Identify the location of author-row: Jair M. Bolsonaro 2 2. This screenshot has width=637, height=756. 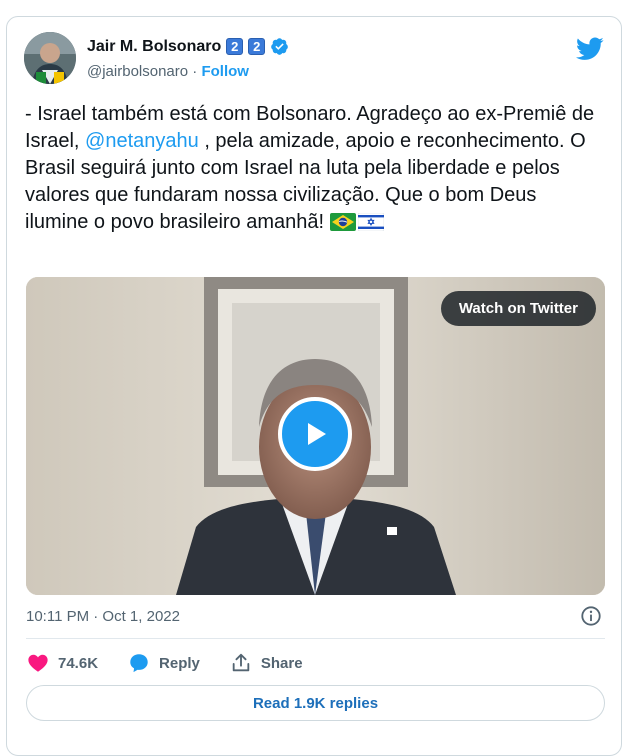
(188, 46).